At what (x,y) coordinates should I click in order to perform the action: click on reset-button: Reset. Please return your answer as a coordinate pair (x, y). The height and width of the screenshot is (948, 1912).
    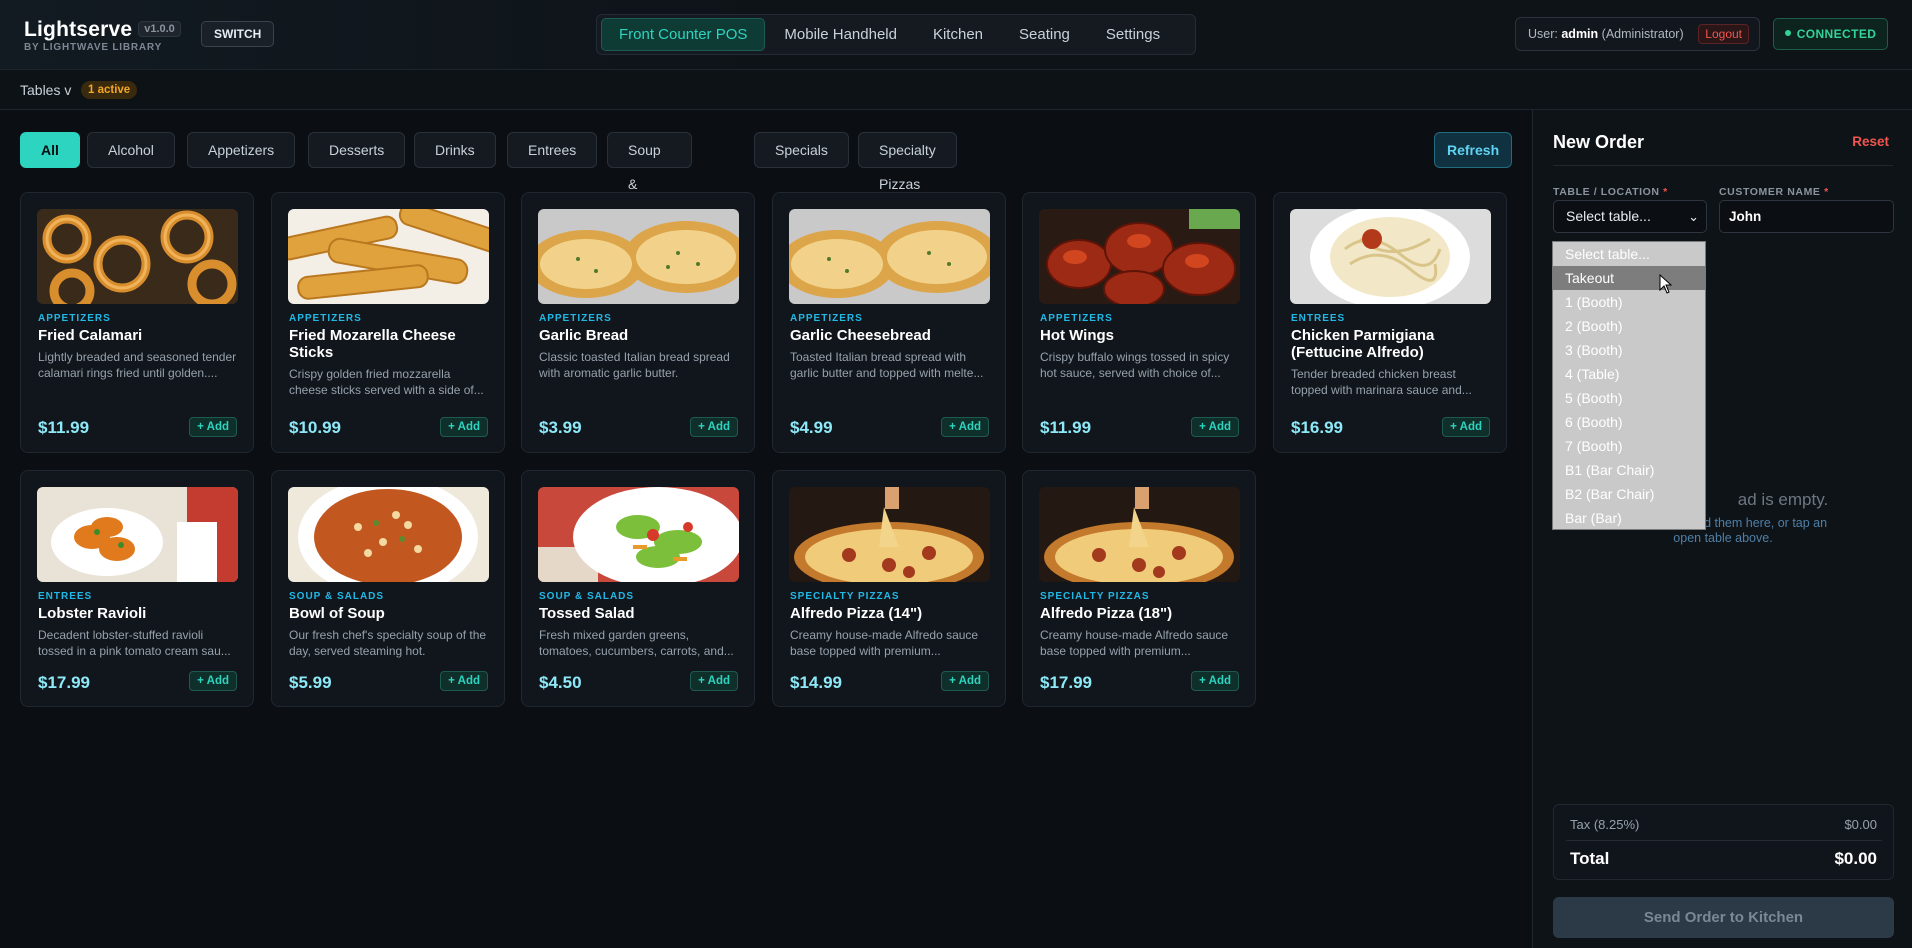
    Looking at the image, I should click on (1870, 141).